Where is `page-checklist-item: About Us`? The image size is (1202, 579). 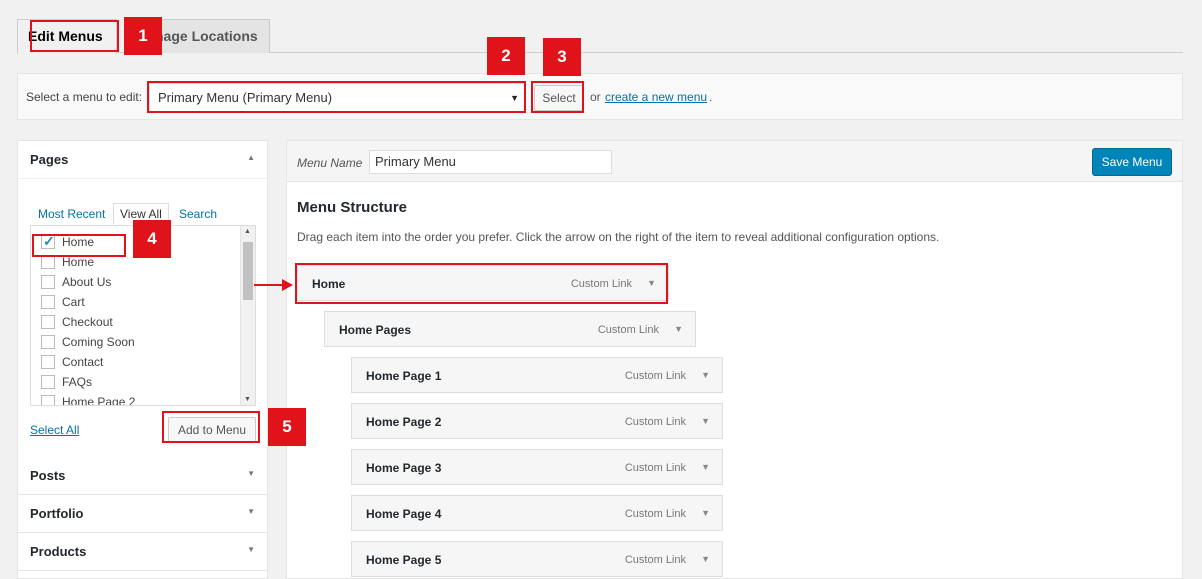
page-checklist-item: About Us is located at coordinates (88, 284).